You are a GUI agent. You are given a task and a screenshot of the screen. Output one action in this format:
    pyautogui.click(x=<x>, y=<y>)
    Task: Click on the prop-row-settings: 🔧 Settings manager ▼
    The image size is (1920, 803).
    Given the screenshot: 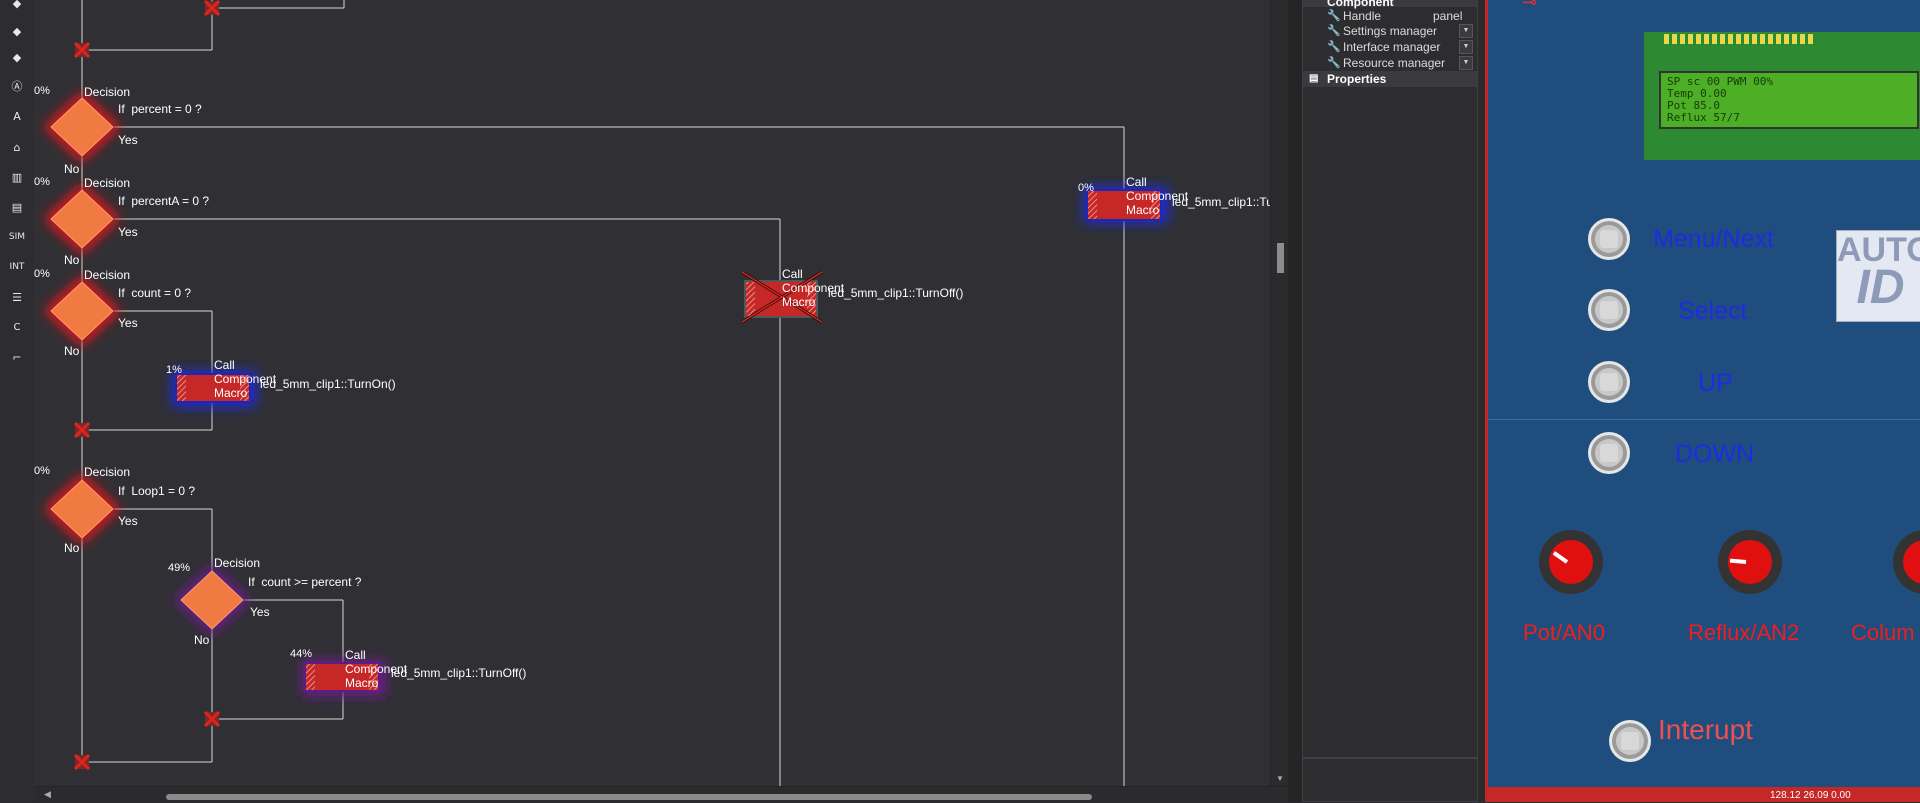 What is the action you would take?
    pyautogui.click(x=1390, y=30)
    